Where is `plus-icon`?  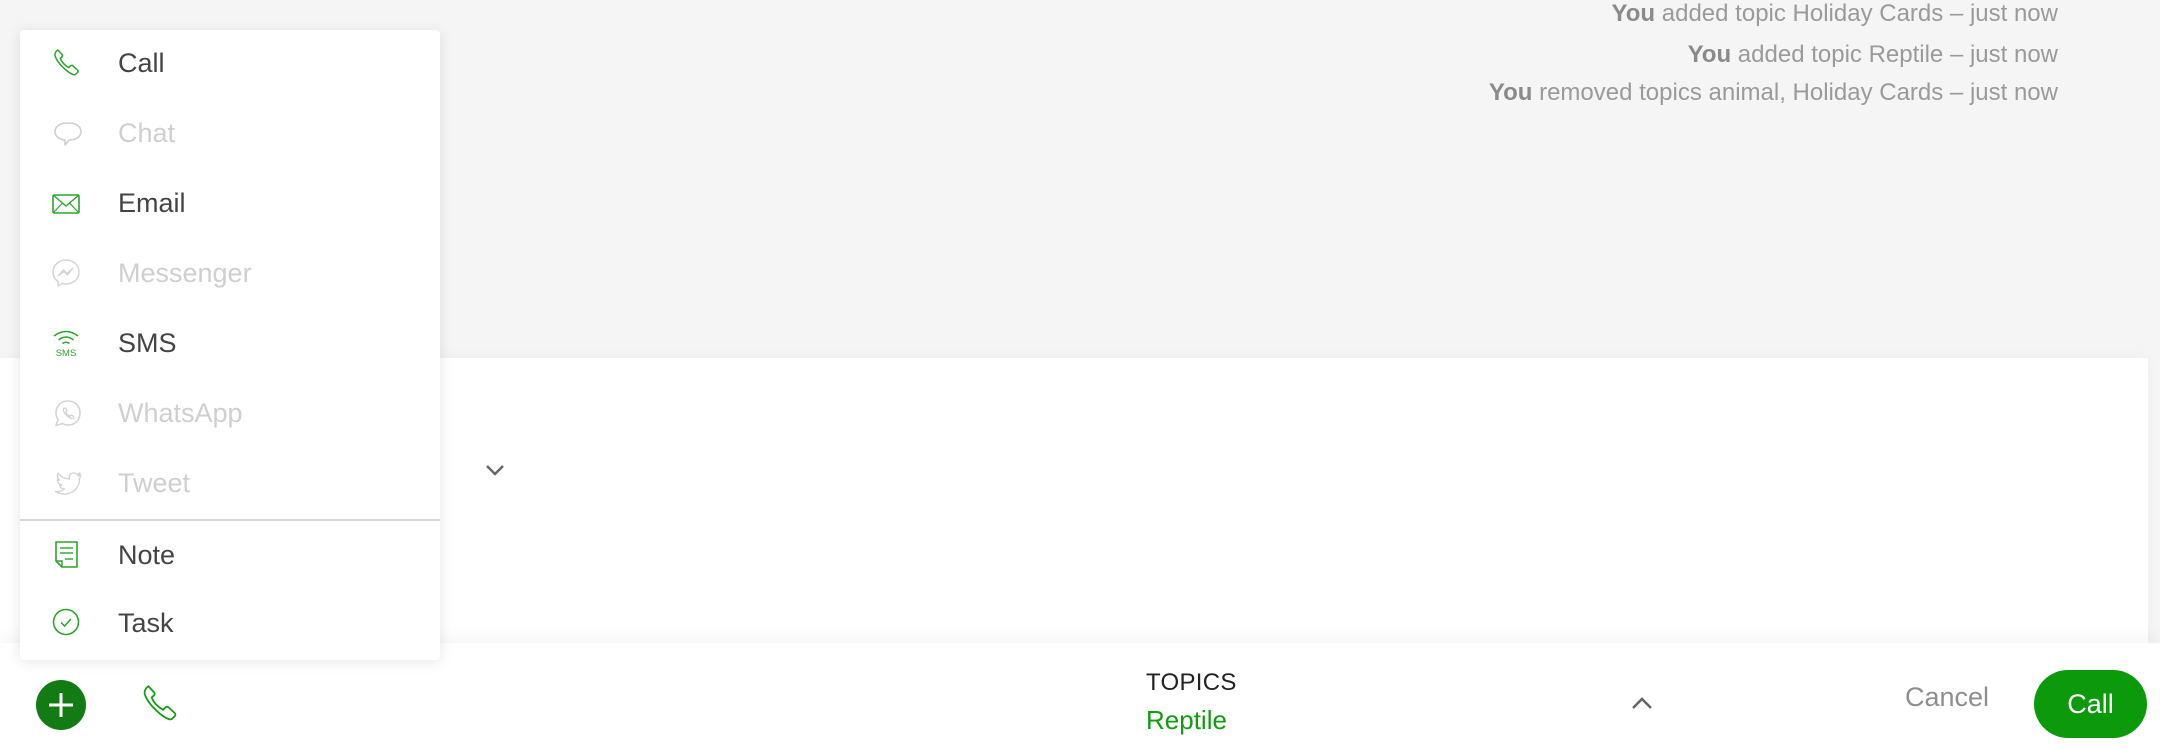
plus-icon is located at coordinates (61, 705).